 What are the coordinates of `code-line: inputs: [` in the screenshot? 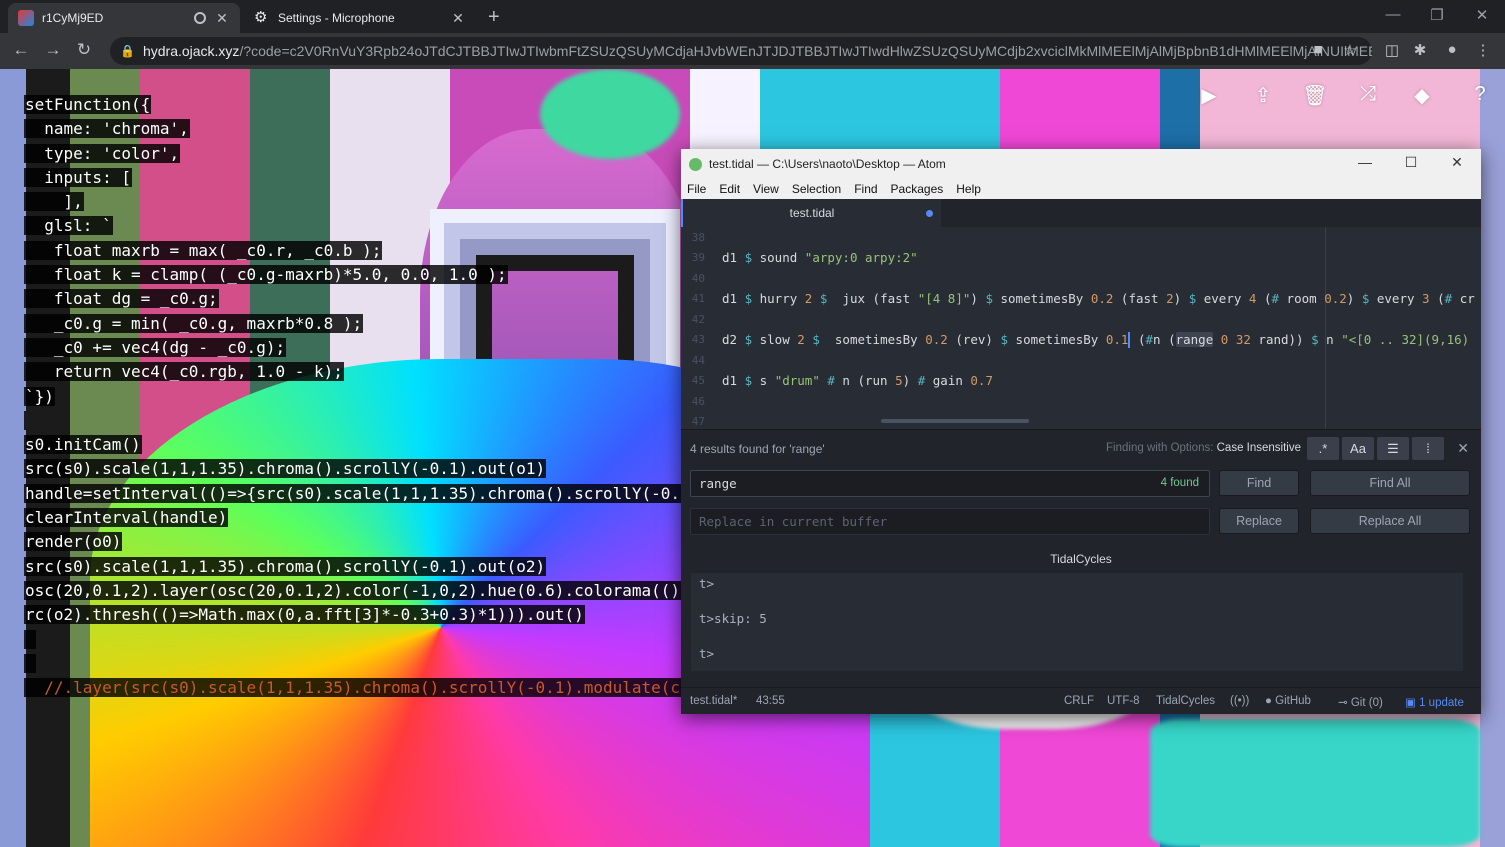 It's located at (78, 177).